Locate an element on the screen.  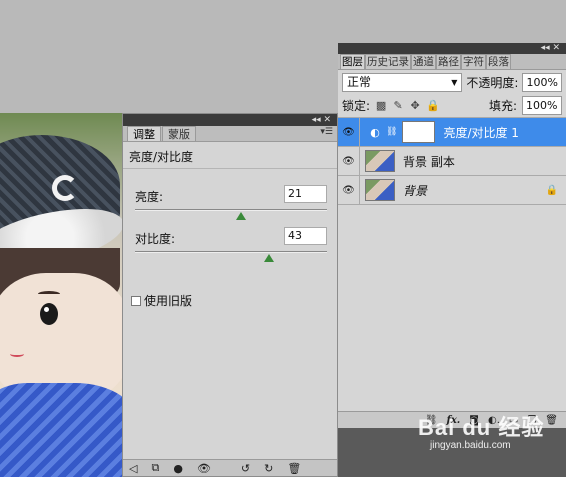
adjustments-footer: ◁ ⧉ ● 👁 ↺ ↻ 🗑 is located at coordinates (230, 467).